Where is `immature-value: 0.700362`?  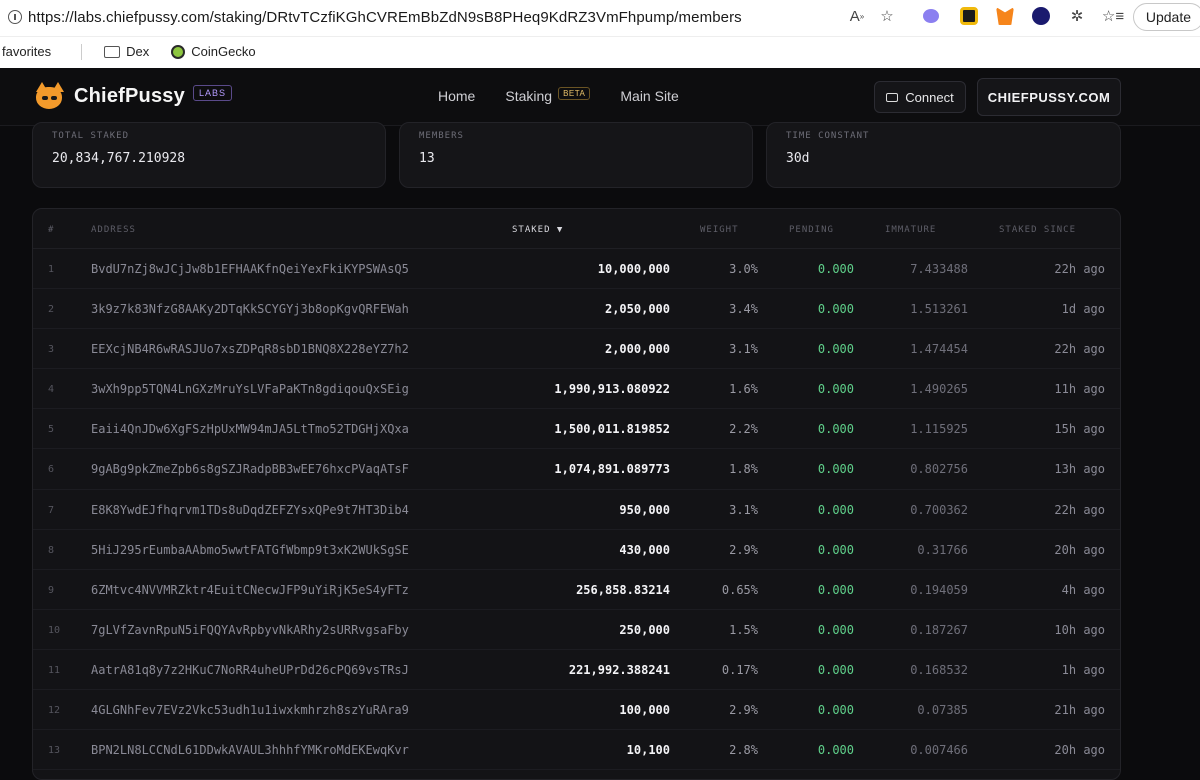 immature-value: 0.700362 is located at coordinates (939, 509).